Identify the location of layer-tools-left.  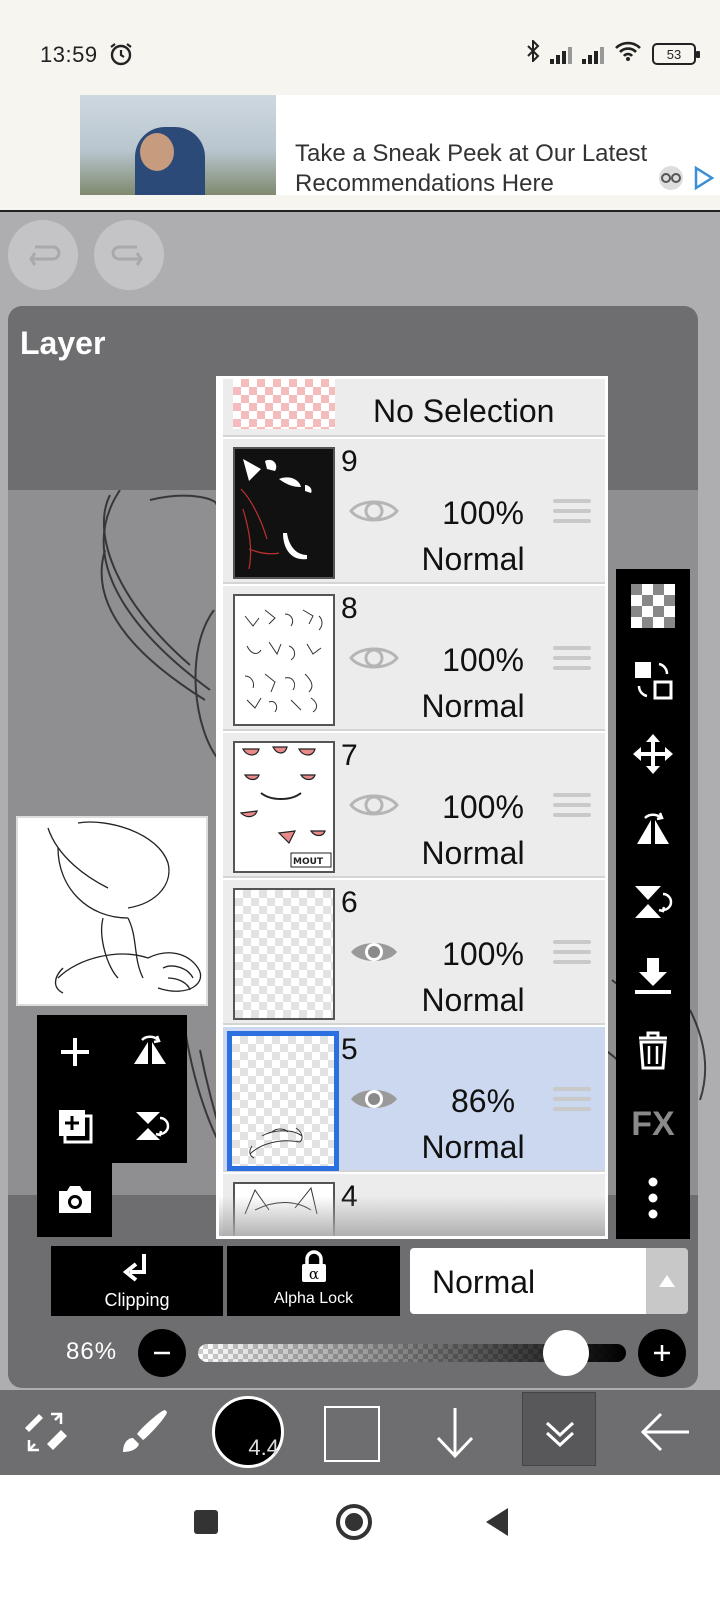
(112, 1127).